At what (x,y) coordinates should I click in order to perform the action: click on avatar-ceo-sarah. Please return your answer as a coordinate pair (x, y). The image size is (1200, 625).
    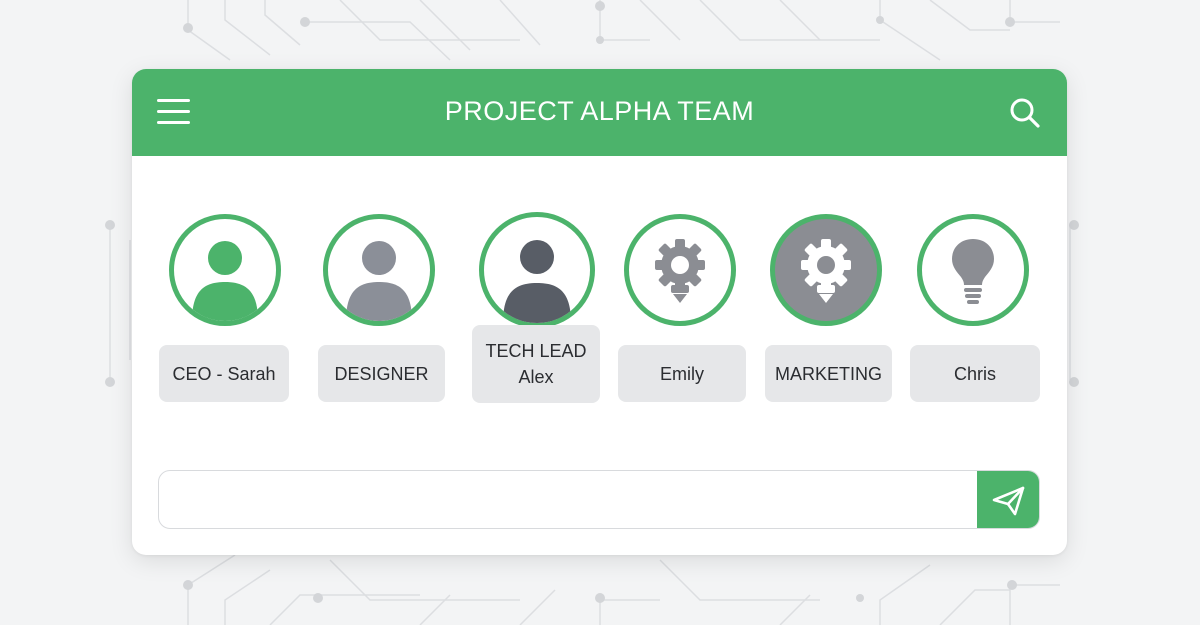
    Looking at the image, I should click on (225, 270).